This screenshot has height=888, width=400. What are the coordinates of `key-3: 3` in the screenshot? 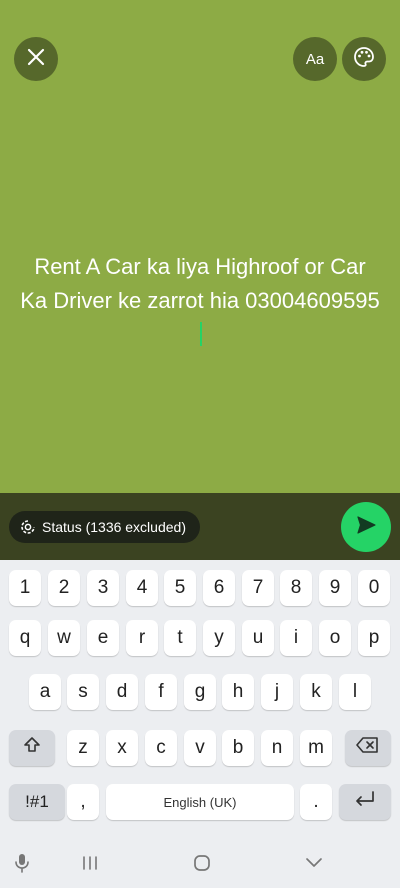 It's located at (103, 588).